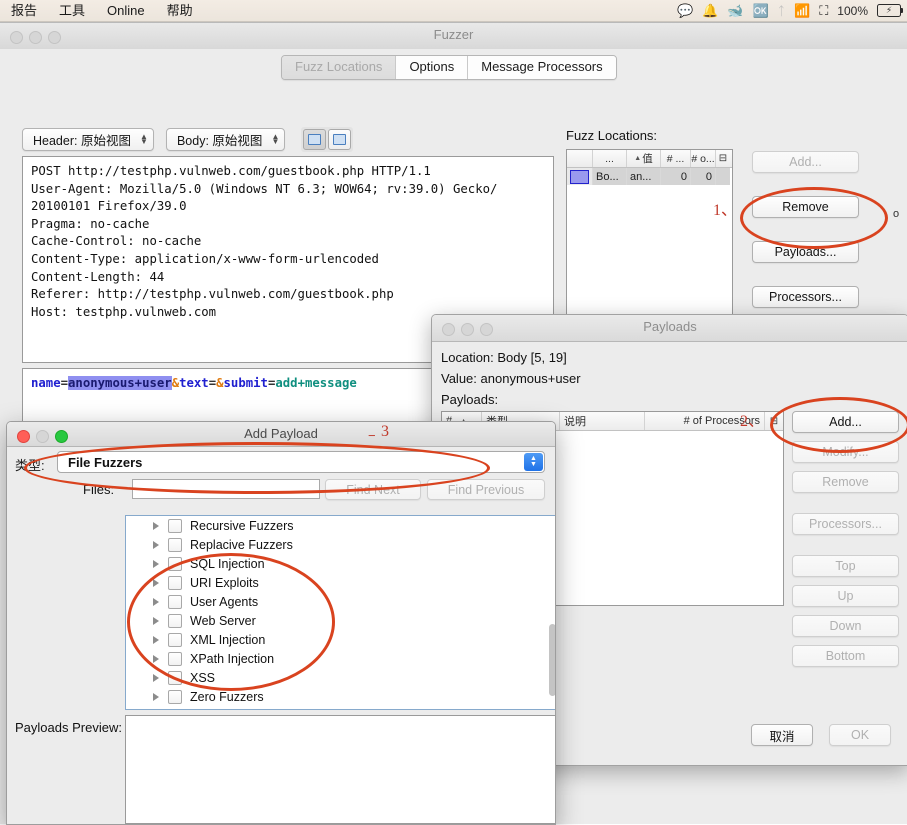 The height and width of the screenshot is (825, 907). Describe the element at coordinates (845, 656) in the screenshot. I see `payloads-bottom-button: Bottom` at that location.